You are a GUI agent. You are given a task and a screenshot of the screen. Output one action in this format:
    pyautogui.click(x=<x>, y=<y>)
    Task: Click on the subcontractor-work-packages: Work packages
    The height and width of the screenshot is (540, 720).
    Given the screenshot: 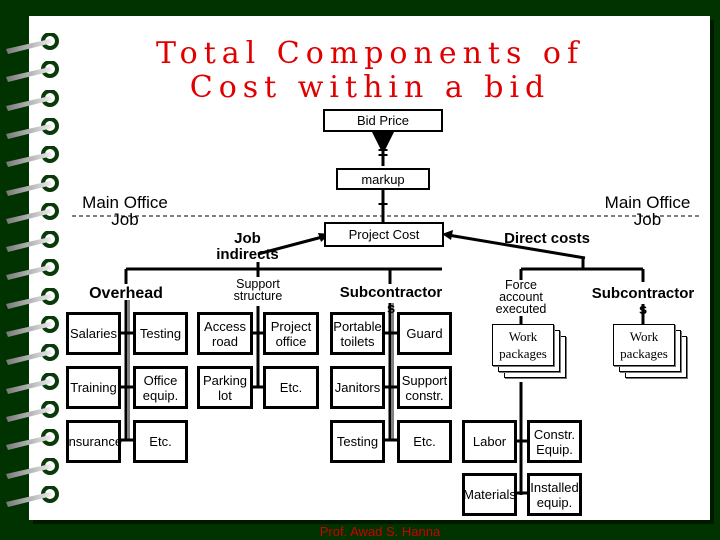 What is the action you would take?
    pyautogui.click(x=650, y=351)
    